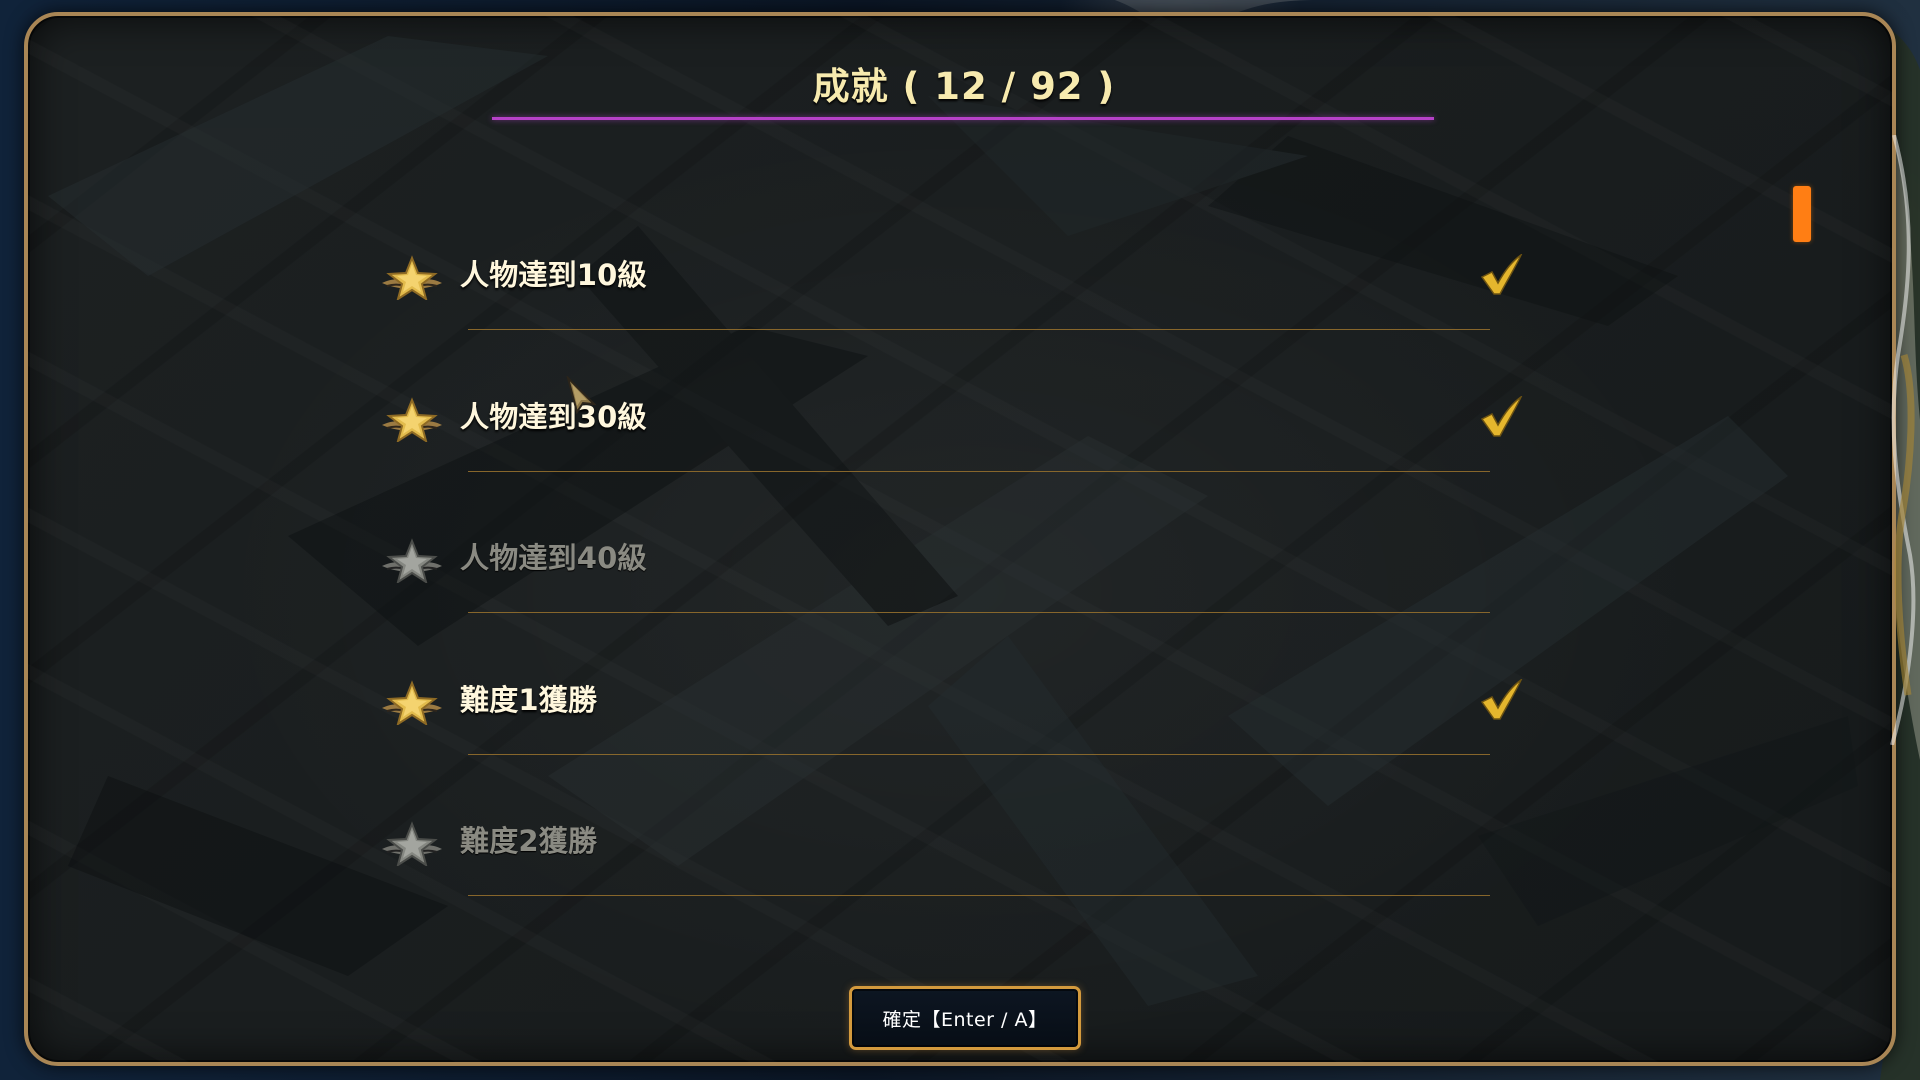 This screenshot has height=1080, width=1920. I want to click on achievement-row: 人物達到30級, so click(952, 412).